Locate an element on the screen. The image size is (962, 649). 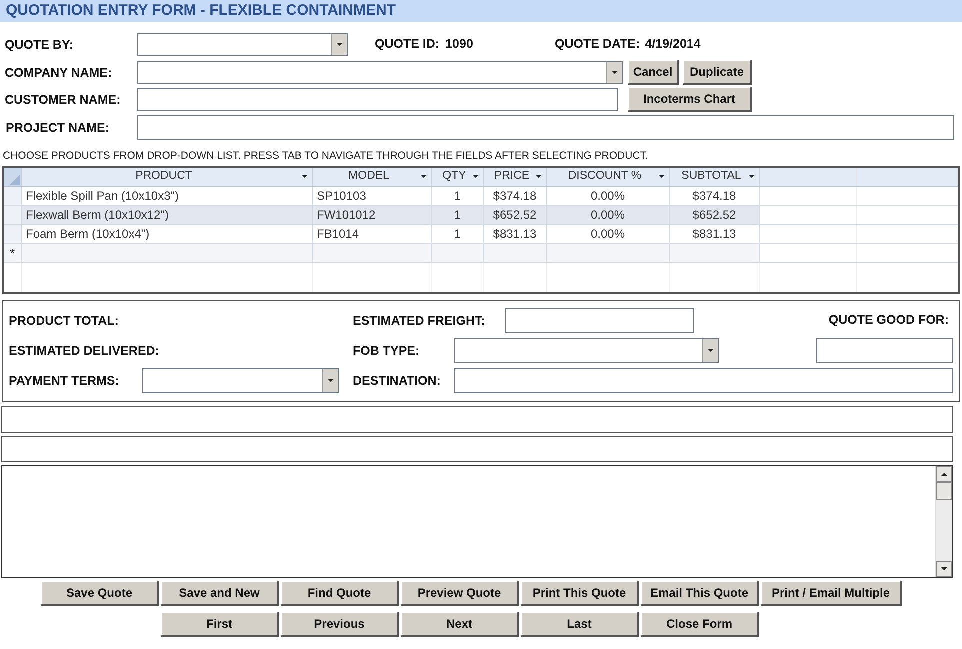
scroll-thumb is located at coordinates (944, 491).